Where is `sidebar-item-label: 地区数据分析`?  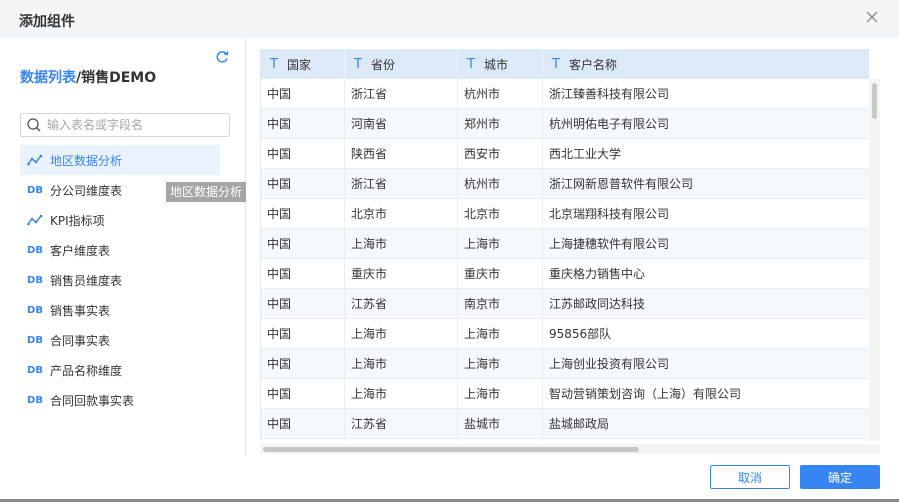 sidebar-item-label: 地区数据分析 is located at coordinates (86, 160).